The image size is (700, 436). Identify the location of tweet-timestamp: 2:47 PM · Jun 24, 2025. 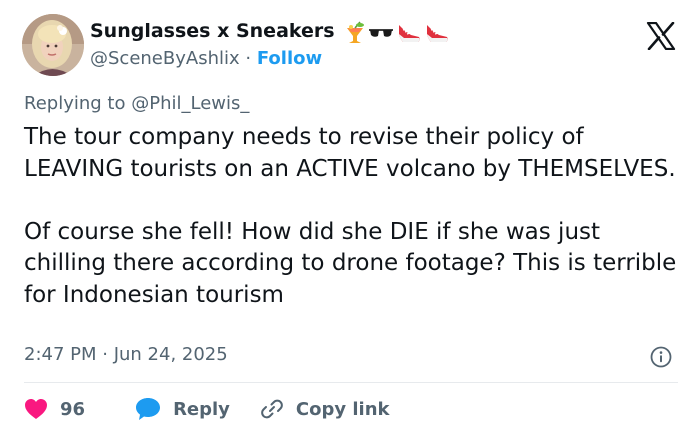
(126, 354).